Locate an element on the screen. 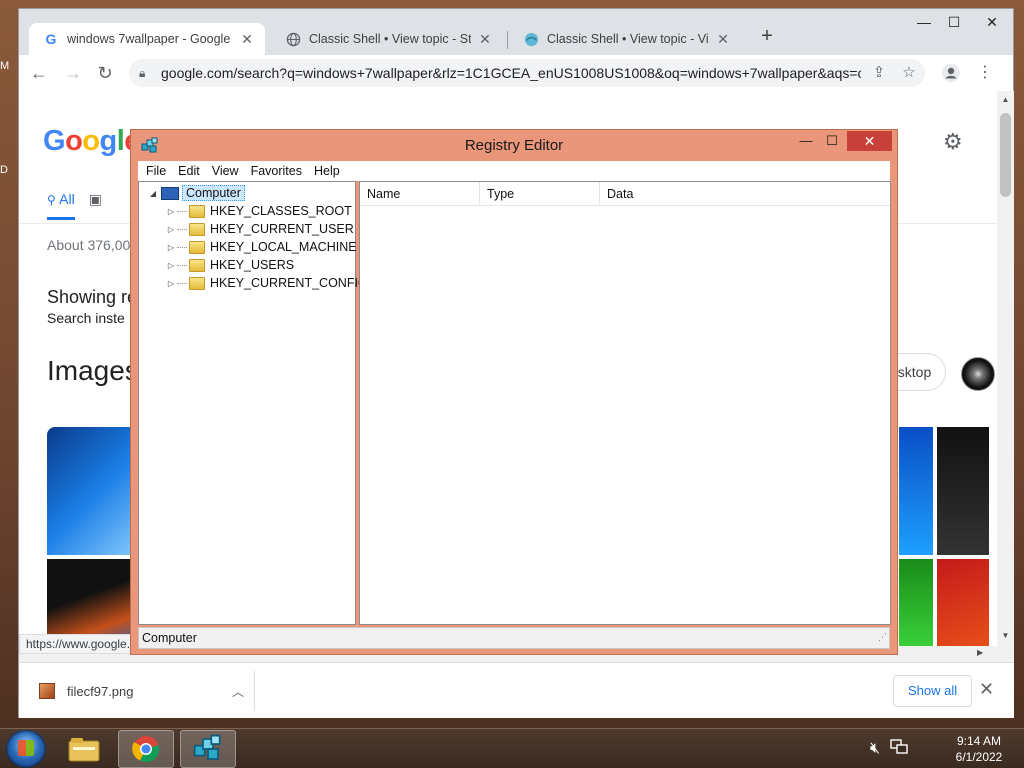 The image size is (1024, 768). tree-node-label: HKEY_LOCAL_MACHINE is located at coordinates (283, 247).